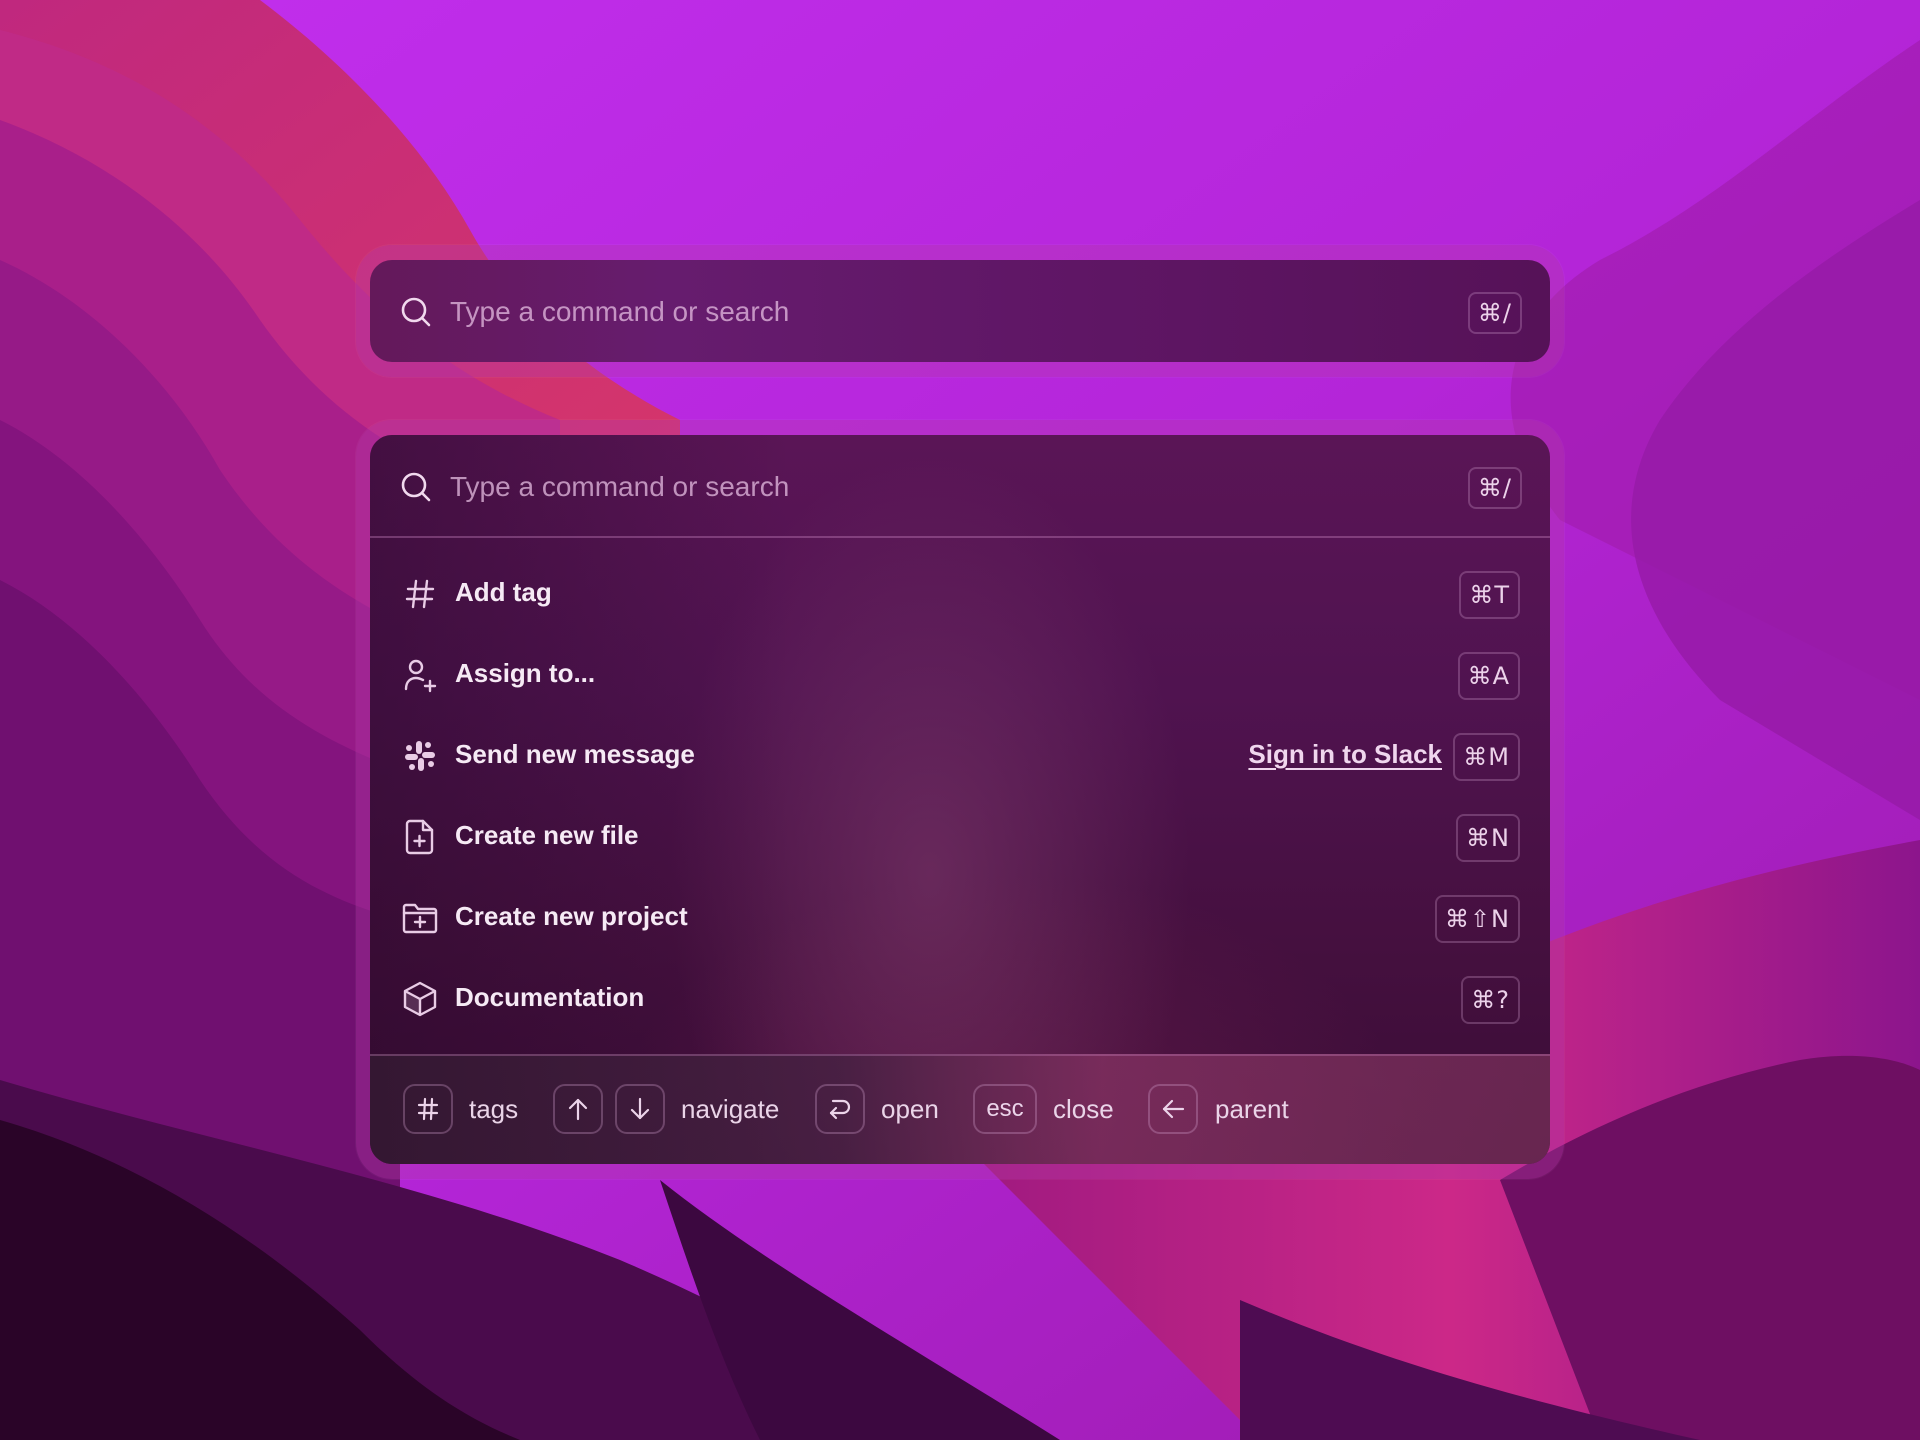 Image resolution: width=1920 pixels, height=1440 pixels. I want to click on command-item-assign-to: Assign to... ⌘A, so click(960, 674).